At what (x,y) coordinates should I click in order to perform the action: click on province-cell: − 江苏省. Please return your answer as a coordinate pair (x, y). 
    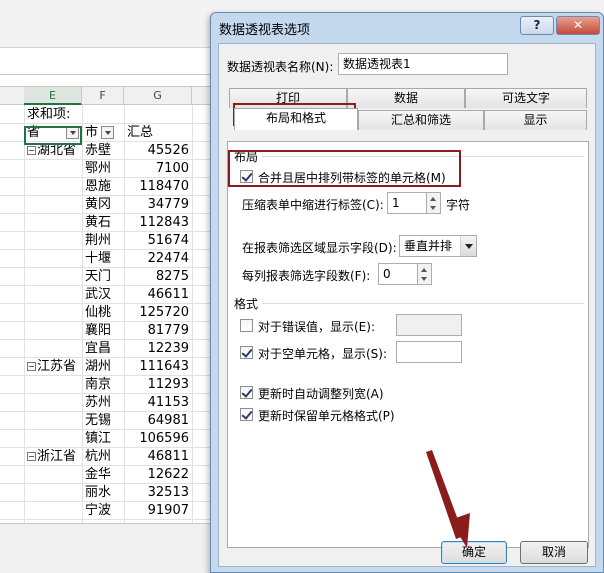
    Looking at the image, I should click on (51, 367).